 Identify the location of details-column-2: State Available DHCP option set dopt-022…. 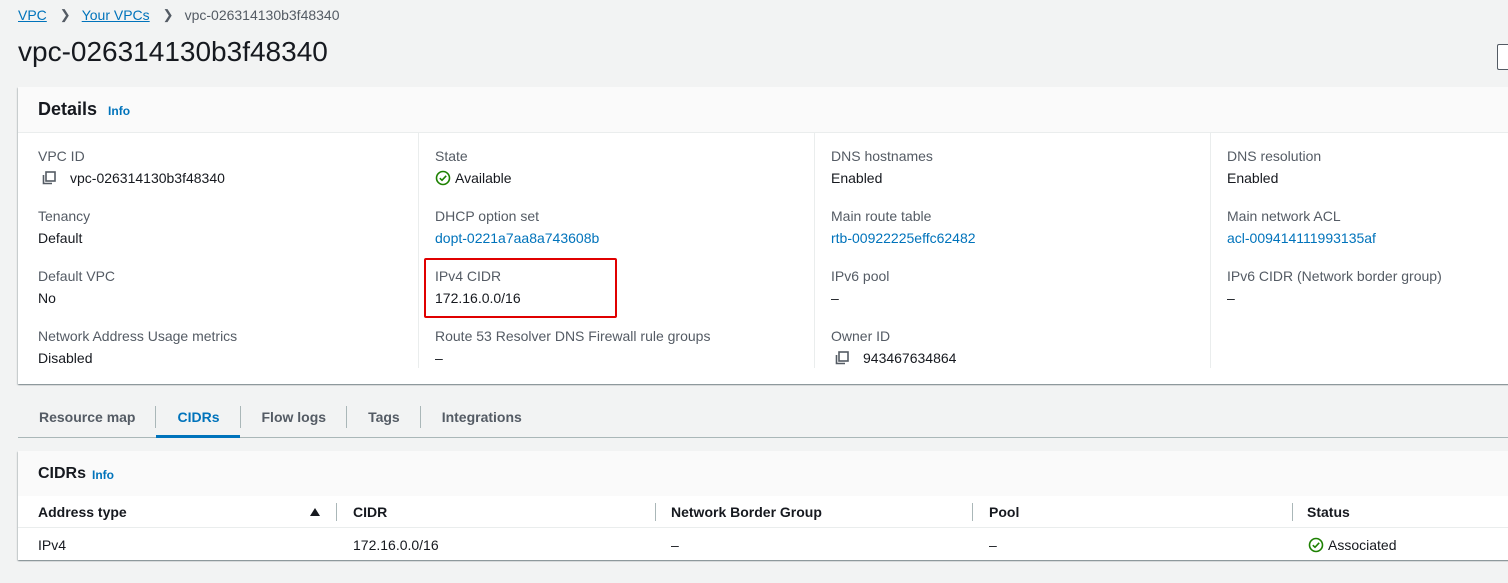
(616, 250).